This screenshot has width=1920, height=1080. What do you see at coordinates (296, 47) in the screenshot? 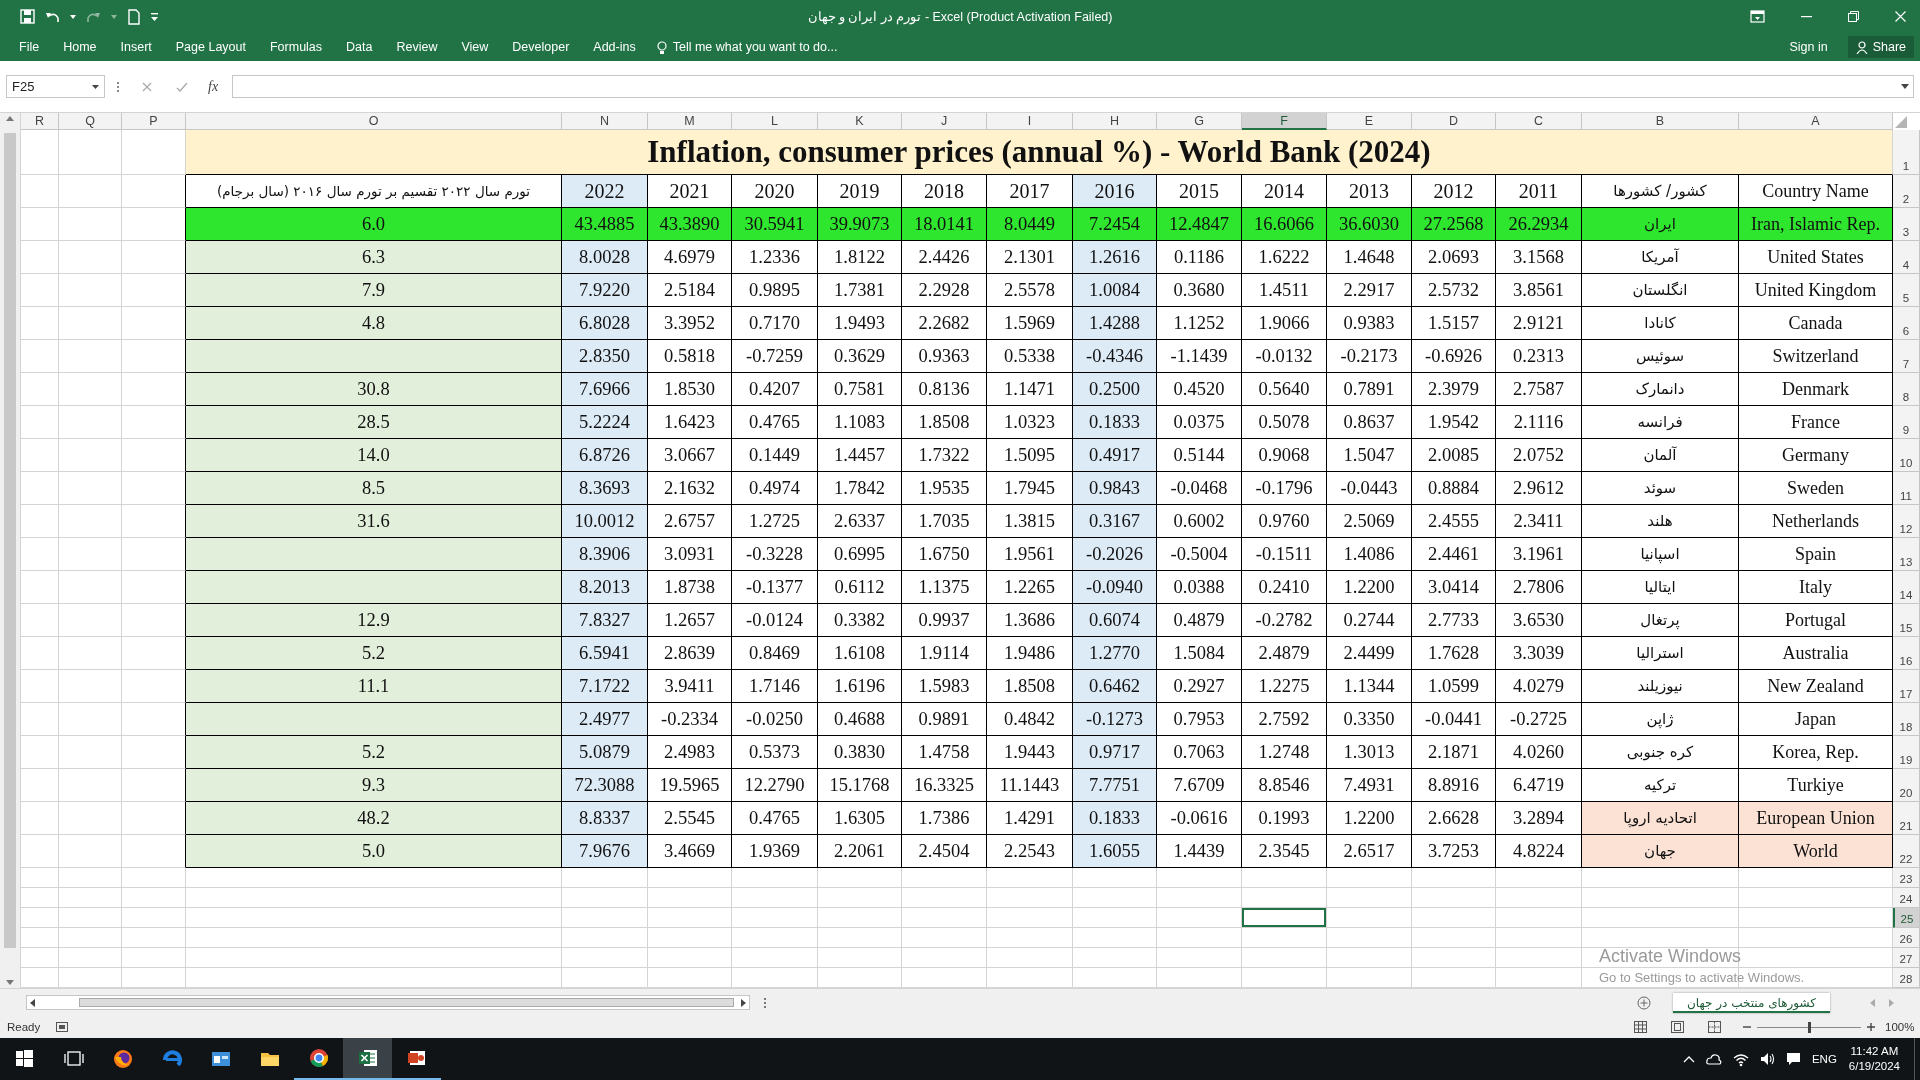
I see `ribbon-tab: Formulas` at bounding box center [296, 47].